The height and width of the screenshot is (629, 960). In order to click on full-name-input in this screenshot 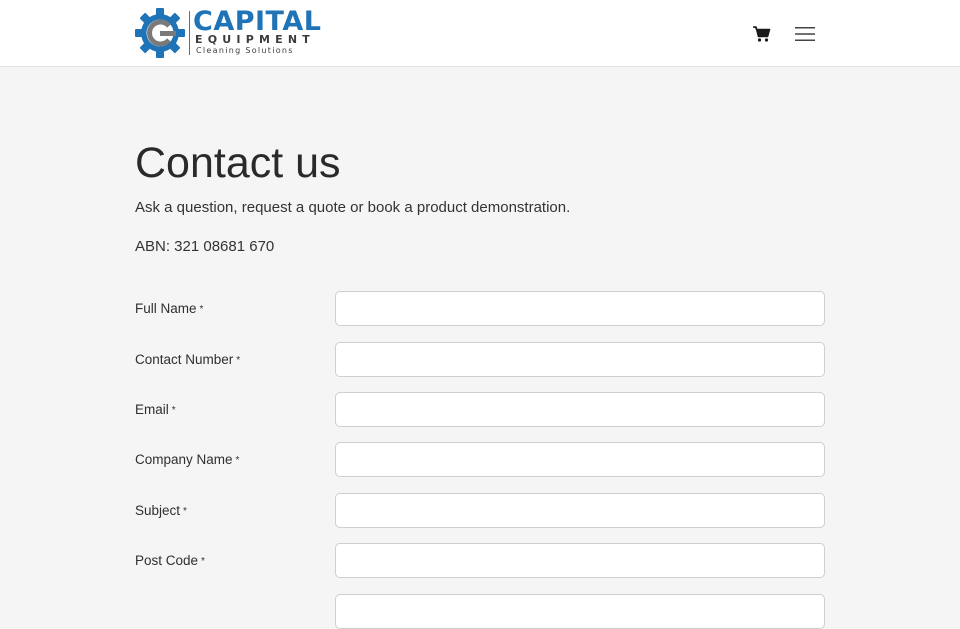, I will do `click(580, 308)`.